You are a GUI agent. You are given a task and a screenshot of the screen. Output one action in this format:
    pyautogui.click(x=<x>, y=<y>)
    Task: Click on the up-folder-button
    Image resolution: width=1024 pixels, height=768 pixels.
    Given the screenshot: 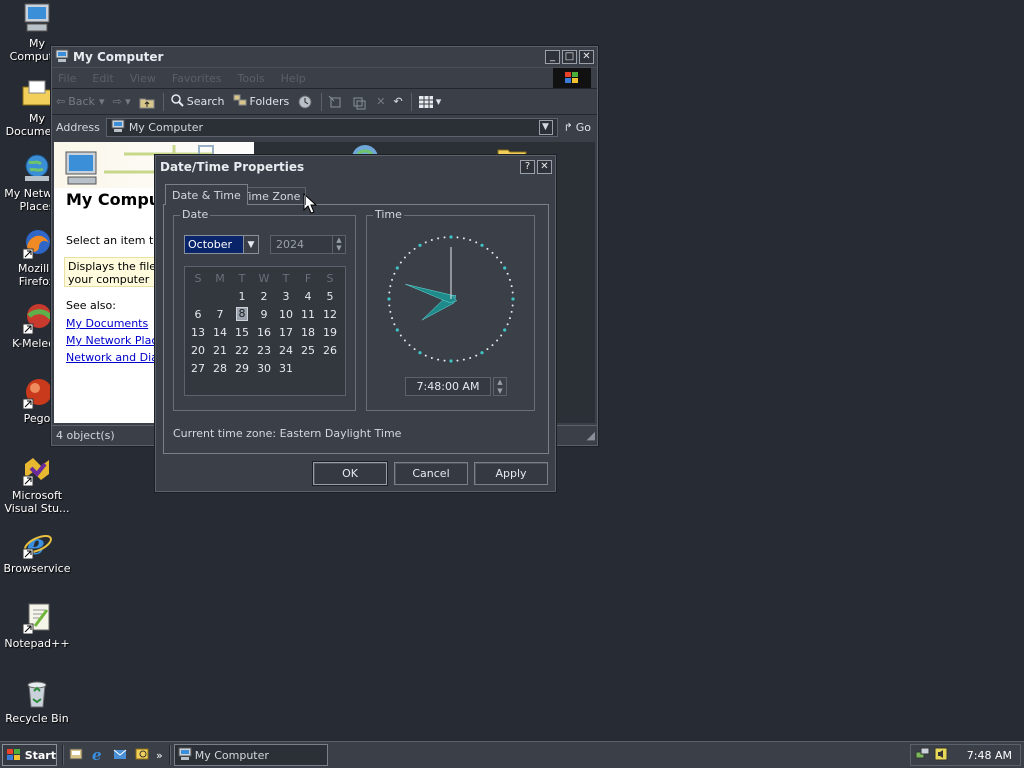 What is the action you would take?
    pyautogui.click(x=147, y=102)
    